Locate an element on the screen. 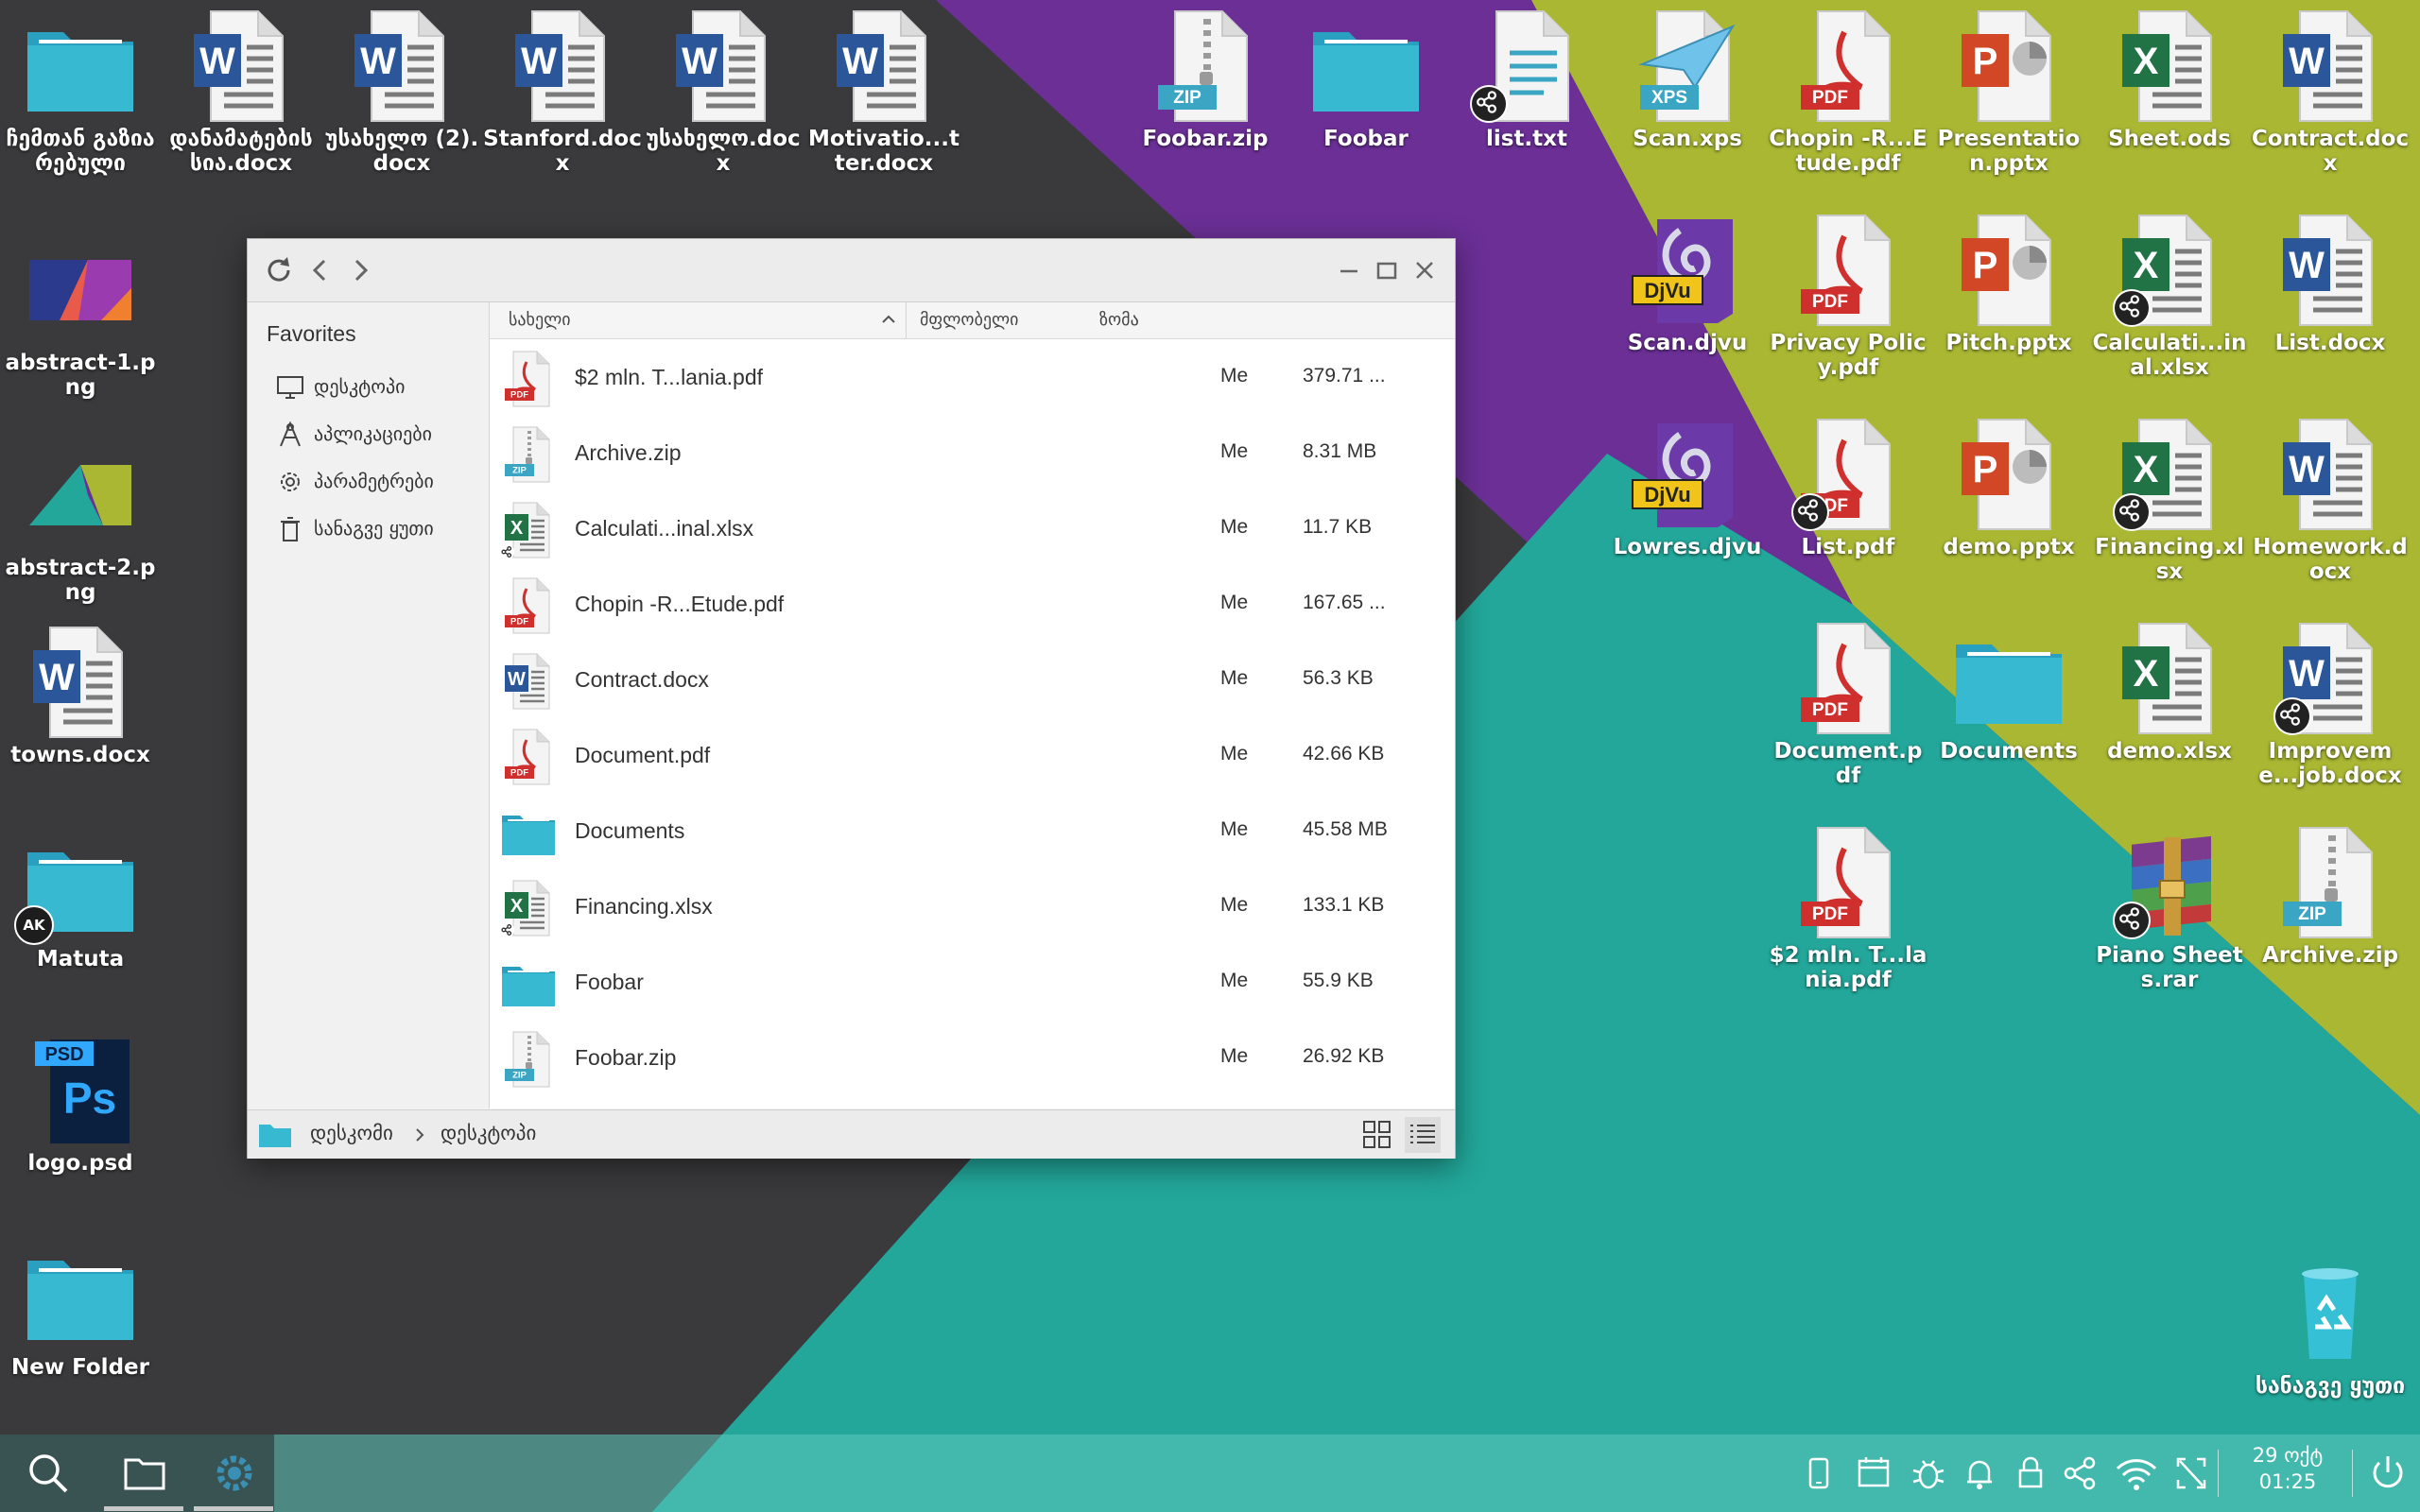  sort-ascending-icon is located at coordinates (888, 319).